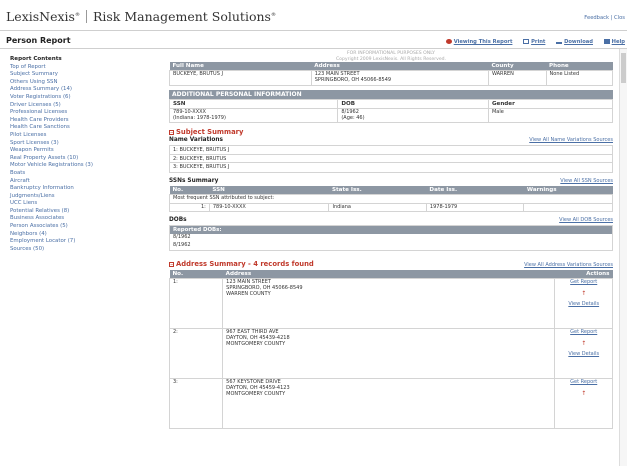 The width and height of the screenshot is (627, 466). I want to click on page-title: Person Report, so click(38, 40).